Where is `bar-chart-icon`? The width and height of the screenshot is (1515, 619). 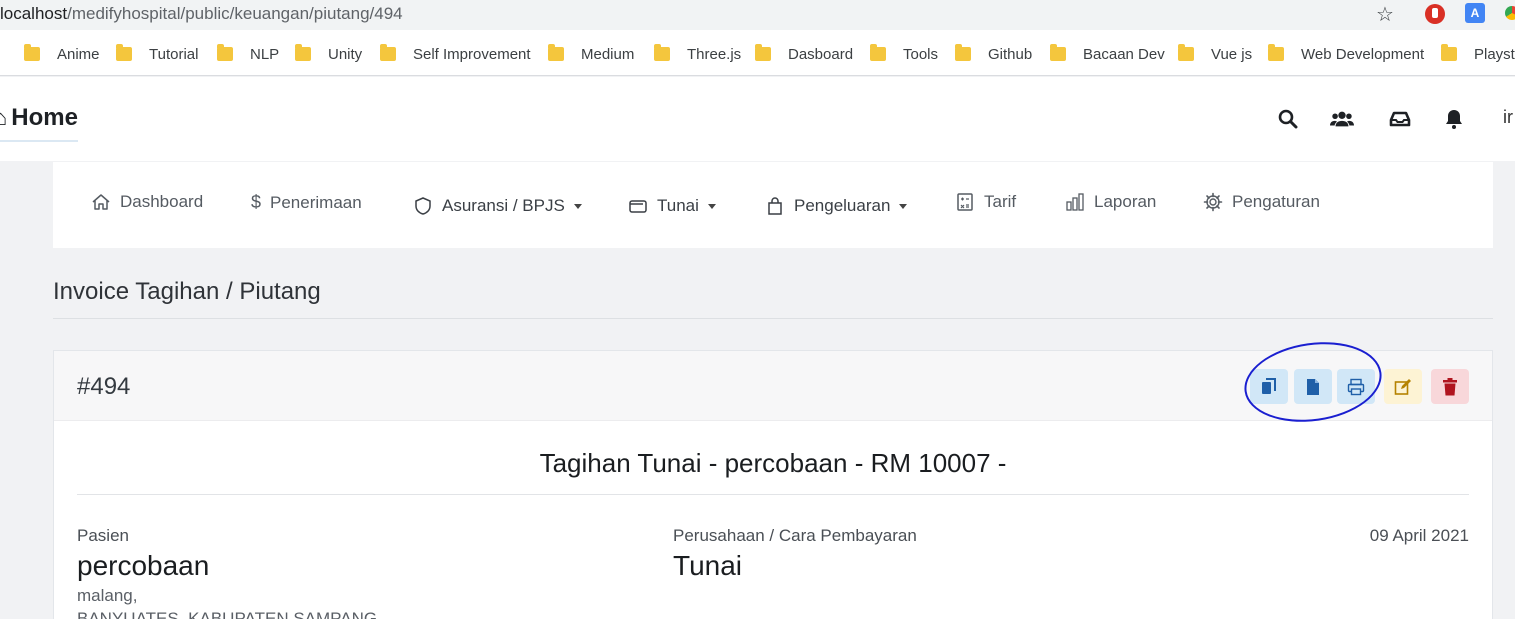
bar-chart-icon is located at coordinates (1075, 202).